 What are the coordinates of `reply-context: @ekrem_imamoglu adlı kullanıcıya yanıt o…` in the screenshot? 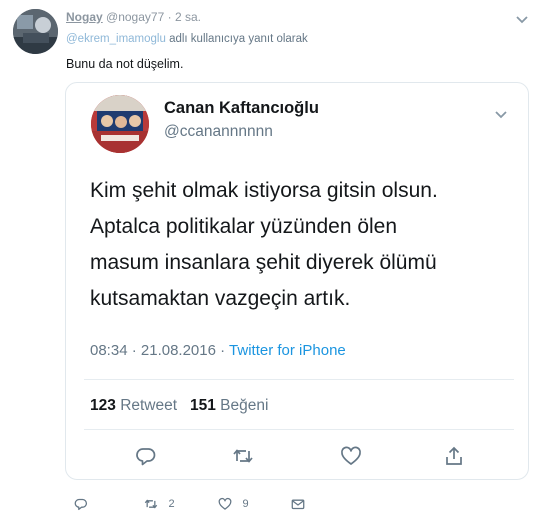 It's located at (187, 39).